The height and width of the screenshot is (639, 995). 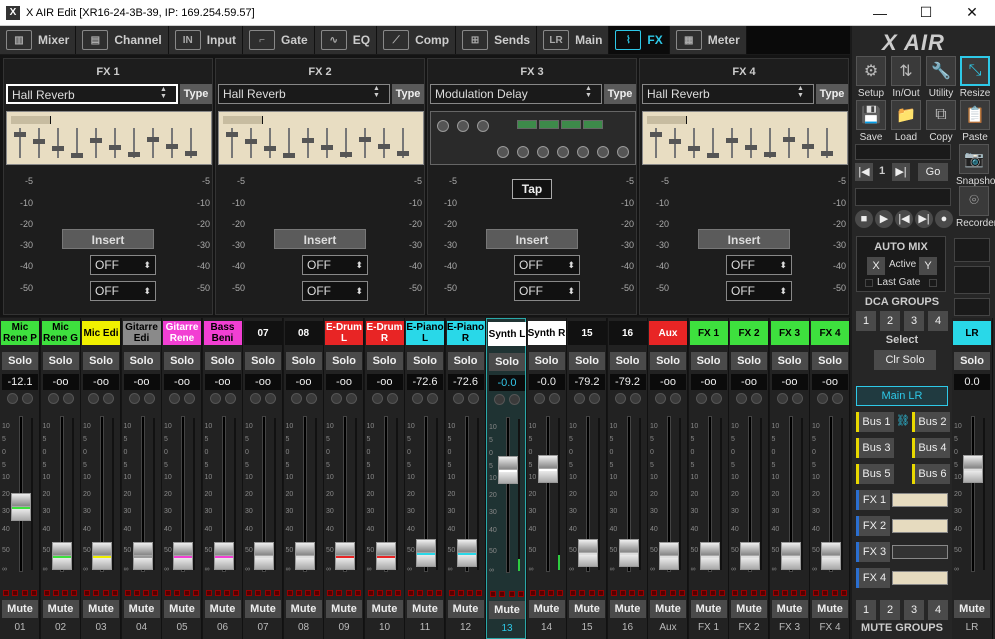 I want to click on fx-bus-4-button: FX 4, so click(x=873, y=578).